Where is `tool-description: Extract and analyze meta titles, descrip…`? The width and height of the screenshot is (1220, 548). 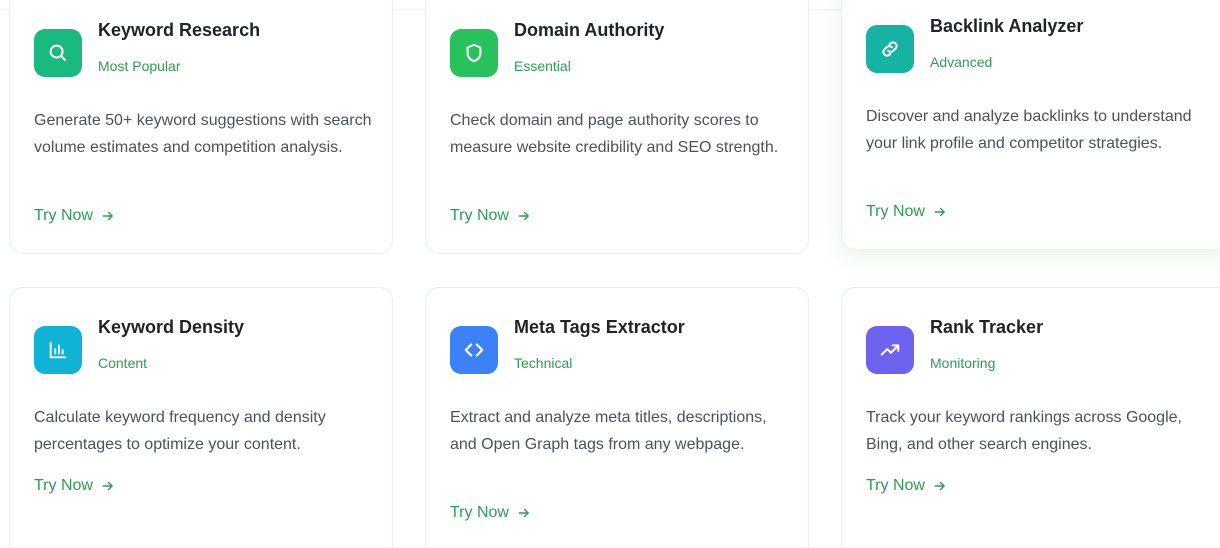 tool-description: Extract and analyze meta titles, descrip… is located at coordinates (608, 431).